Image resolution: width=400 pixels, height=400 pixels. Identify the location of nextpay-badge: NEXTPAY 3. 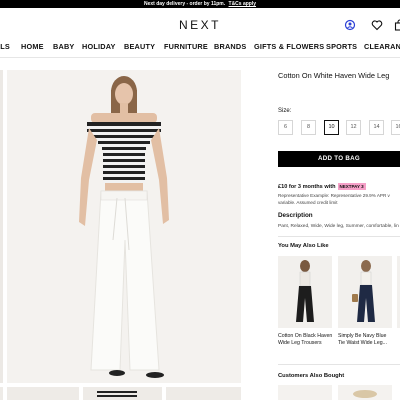
(351, 186).